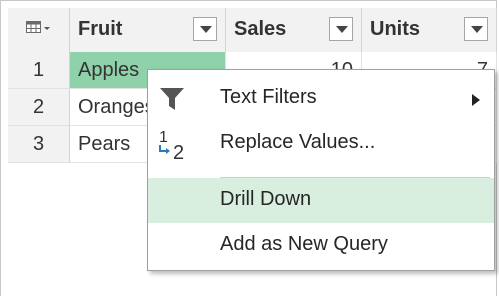  Describe the element at coordinates (38, 27) in the screenshot. I see `table-icon` at that location.